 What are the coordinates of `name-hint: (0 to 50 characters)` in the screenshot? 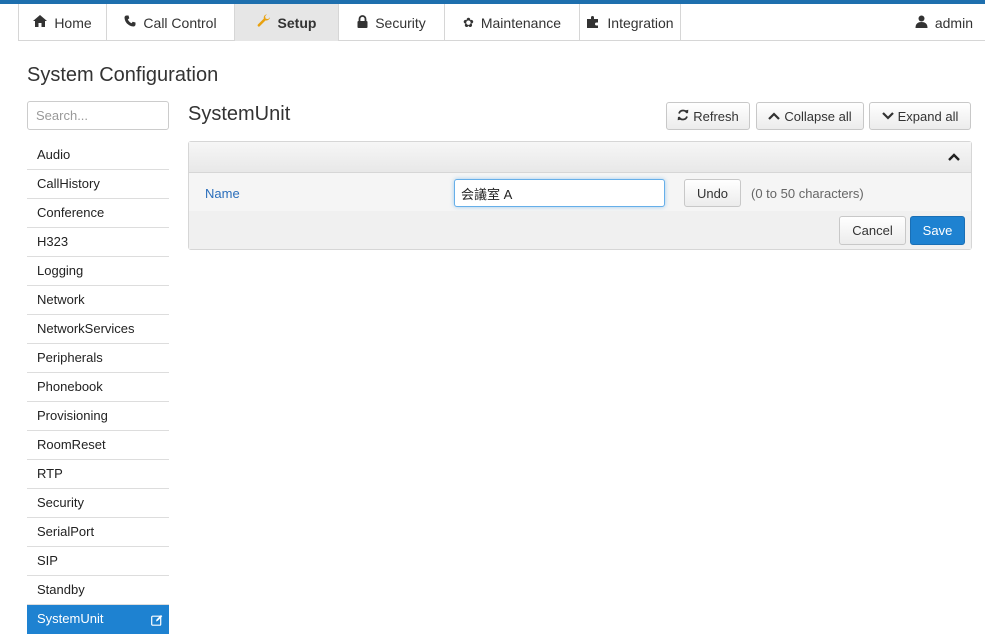 It's located at (807, 193).